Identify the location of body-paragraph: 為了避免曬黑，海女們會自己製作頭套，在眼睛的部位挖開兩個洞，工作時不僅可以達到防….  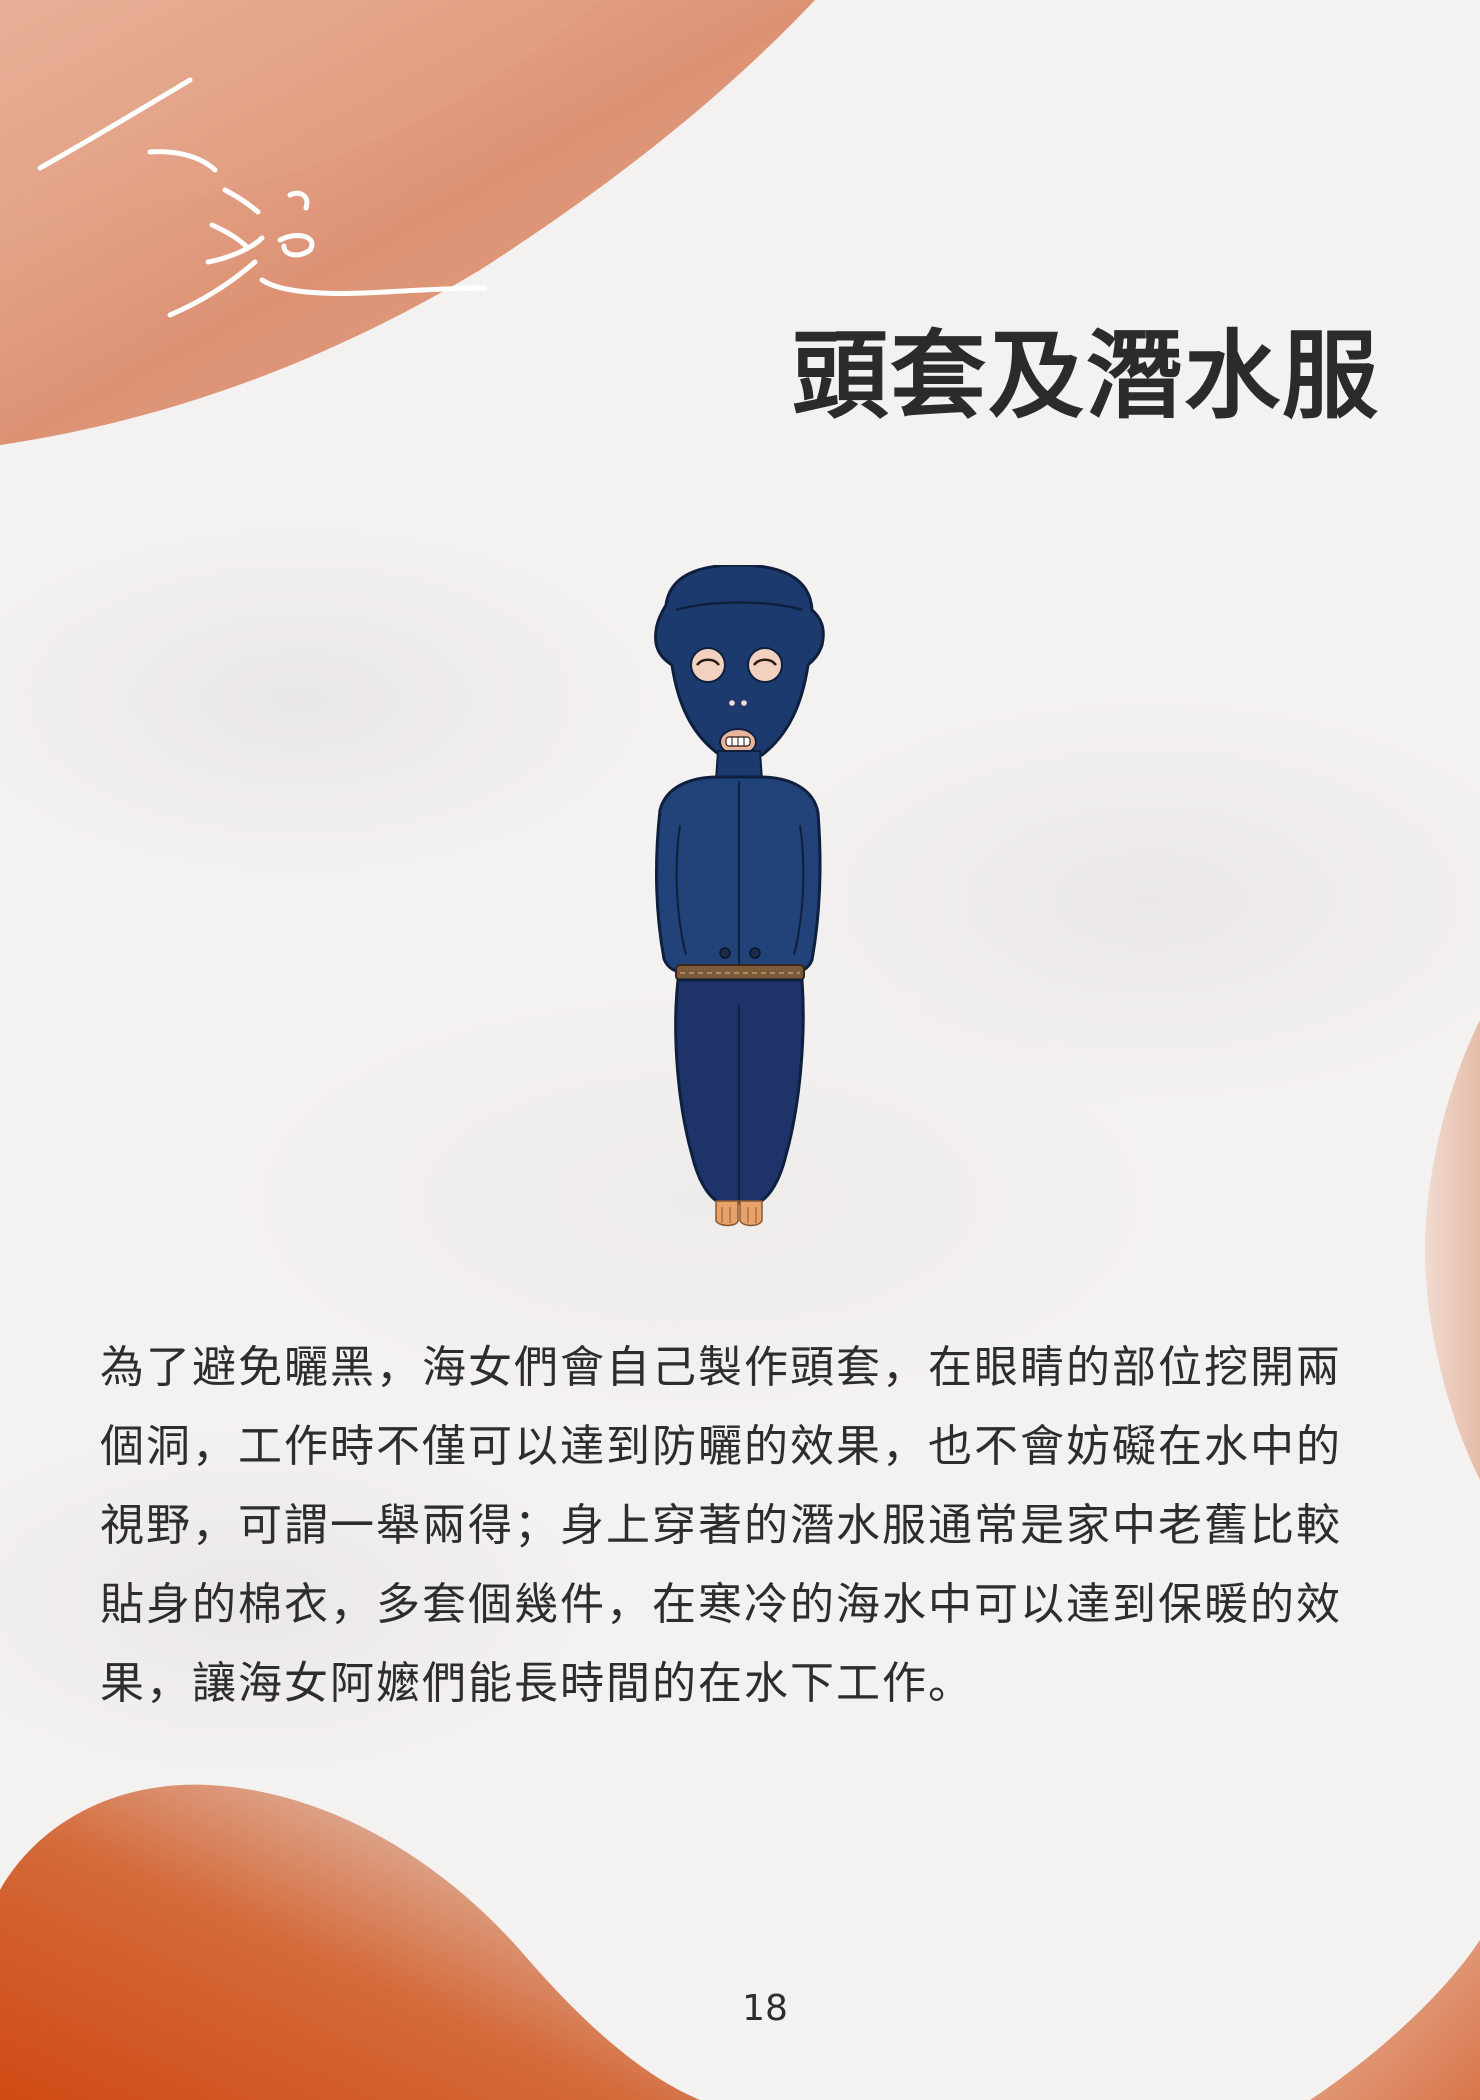
(721, 1525).